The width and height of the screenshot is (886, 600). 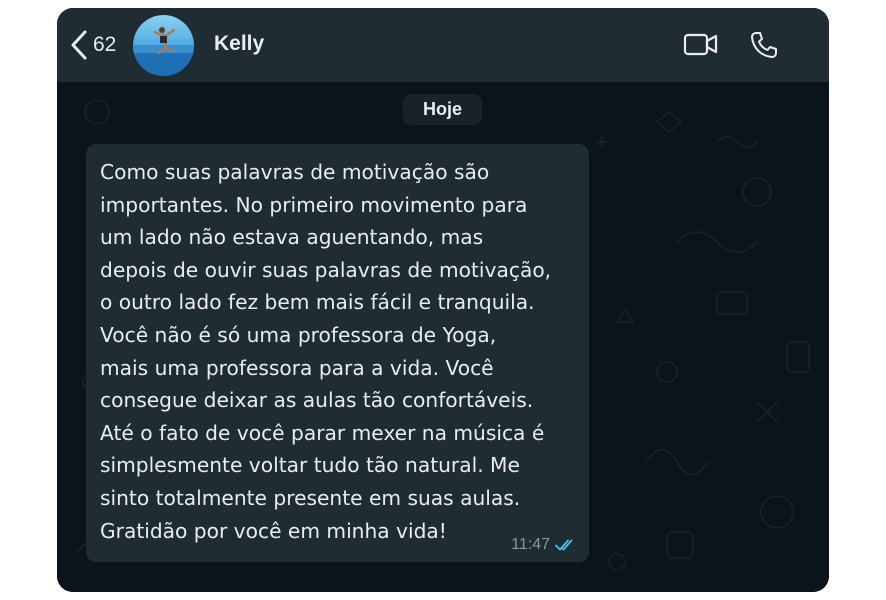 I want to click on unread-count: 62, so click(x=105, y=44).